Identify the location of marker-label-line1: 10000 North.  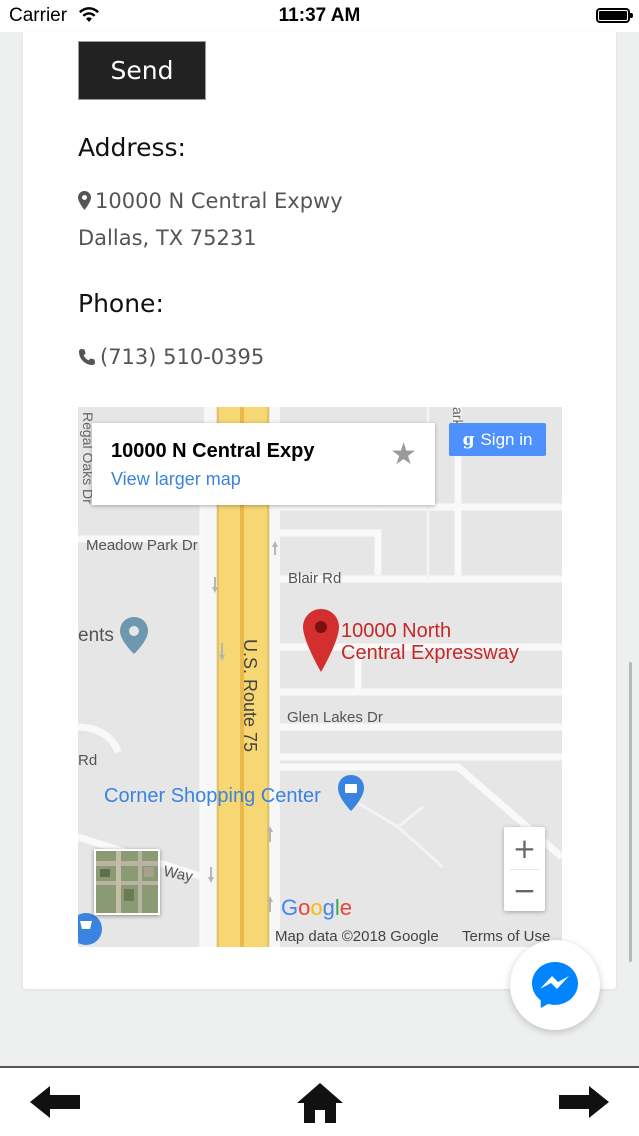
(396, 631).